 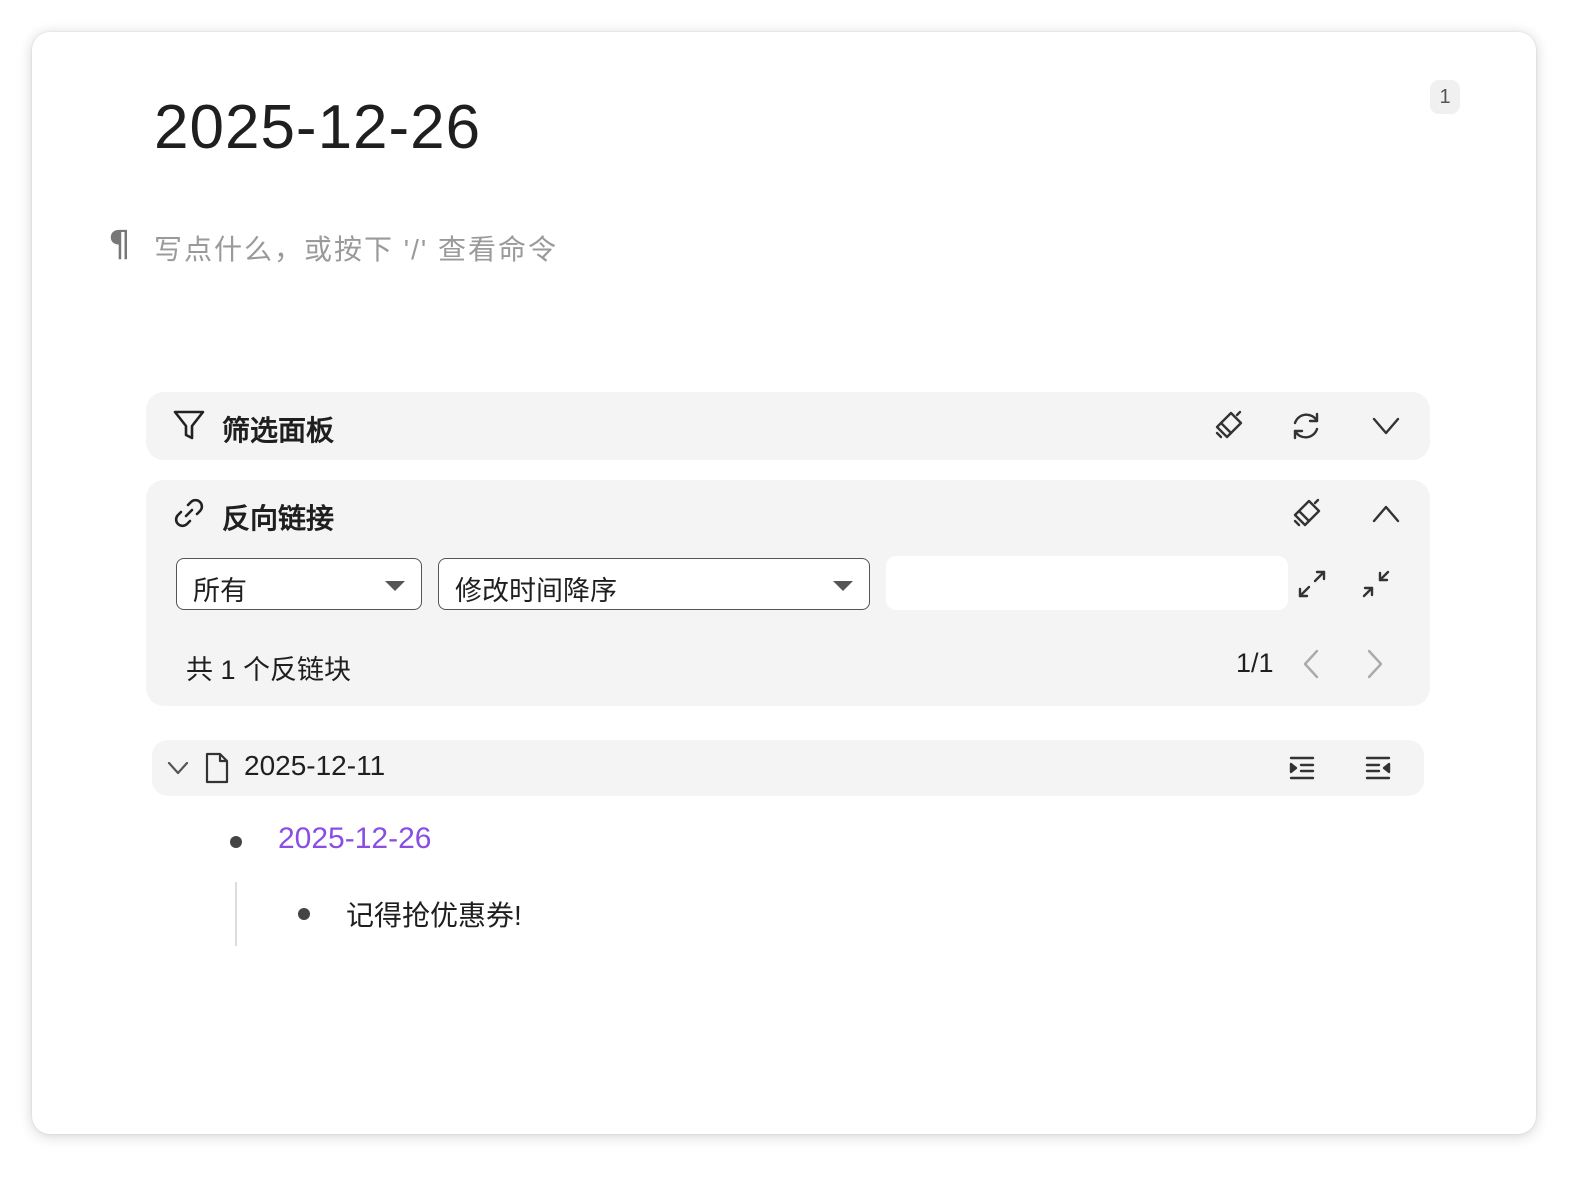 I want to click on expand-all-button, so click(x=1312, y=584).